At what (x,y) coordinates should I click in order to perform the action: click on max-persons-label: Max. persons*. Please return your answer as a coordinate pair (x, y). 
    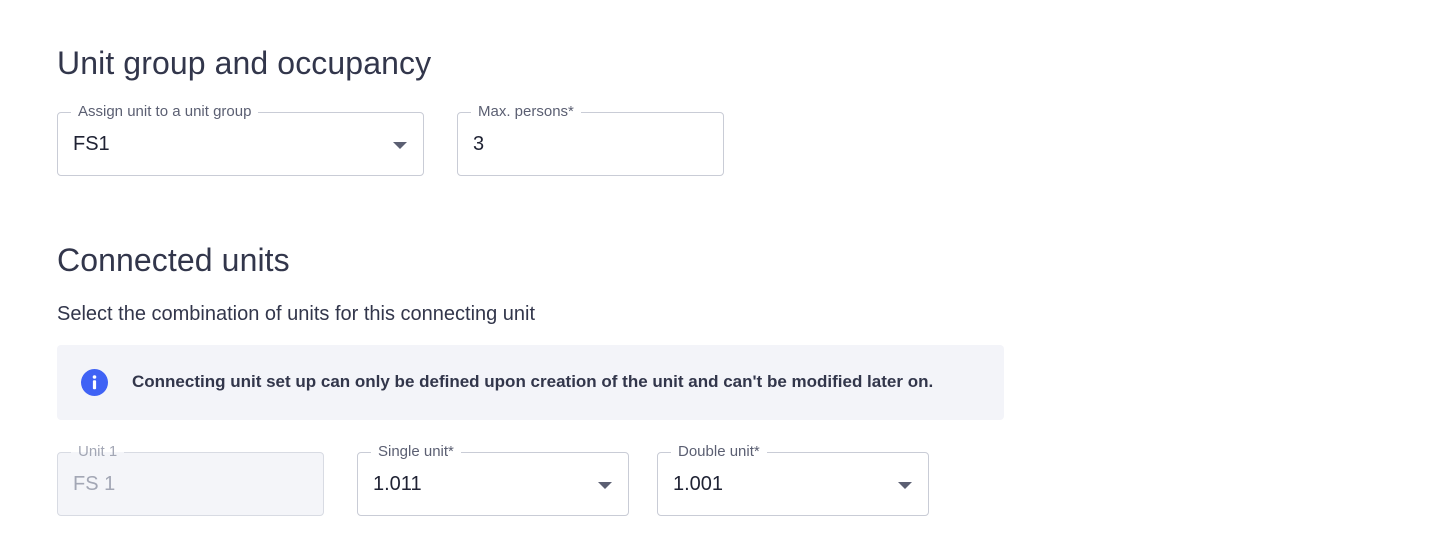
    Looking at the image, I should click on (526, 112).